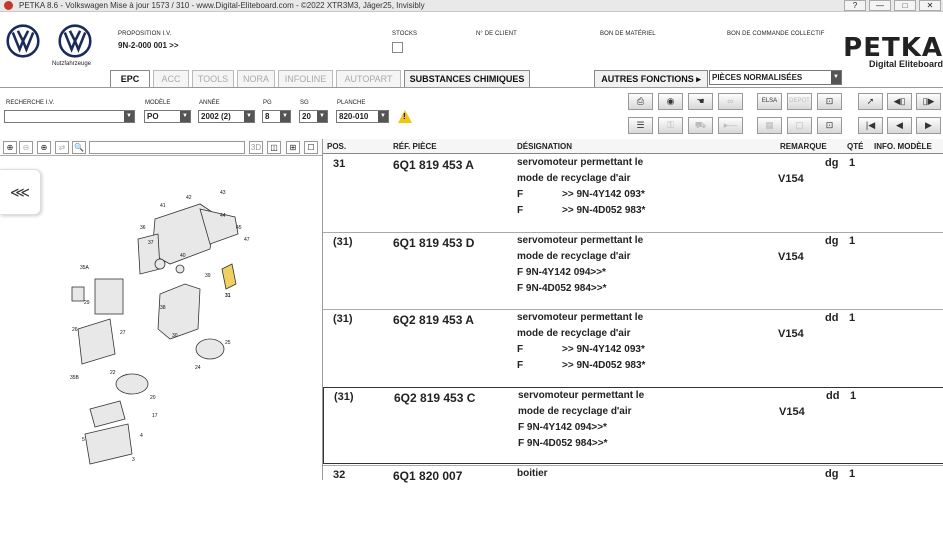 The image size is (943, 542). Describe the element at coordinates (670, 101) in the screenshot. I see `disc-icon: ◉` at that location.